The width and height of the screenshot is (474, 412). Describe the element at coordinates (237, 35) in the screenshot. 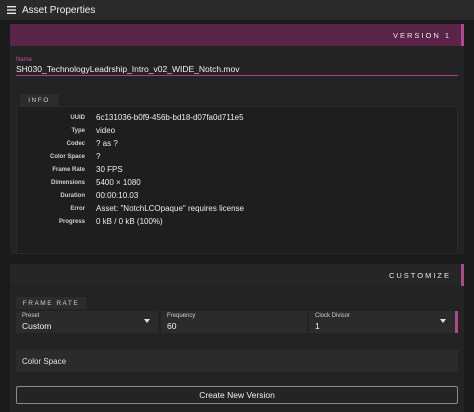

I see `version-header: VERSION 1` at that location.